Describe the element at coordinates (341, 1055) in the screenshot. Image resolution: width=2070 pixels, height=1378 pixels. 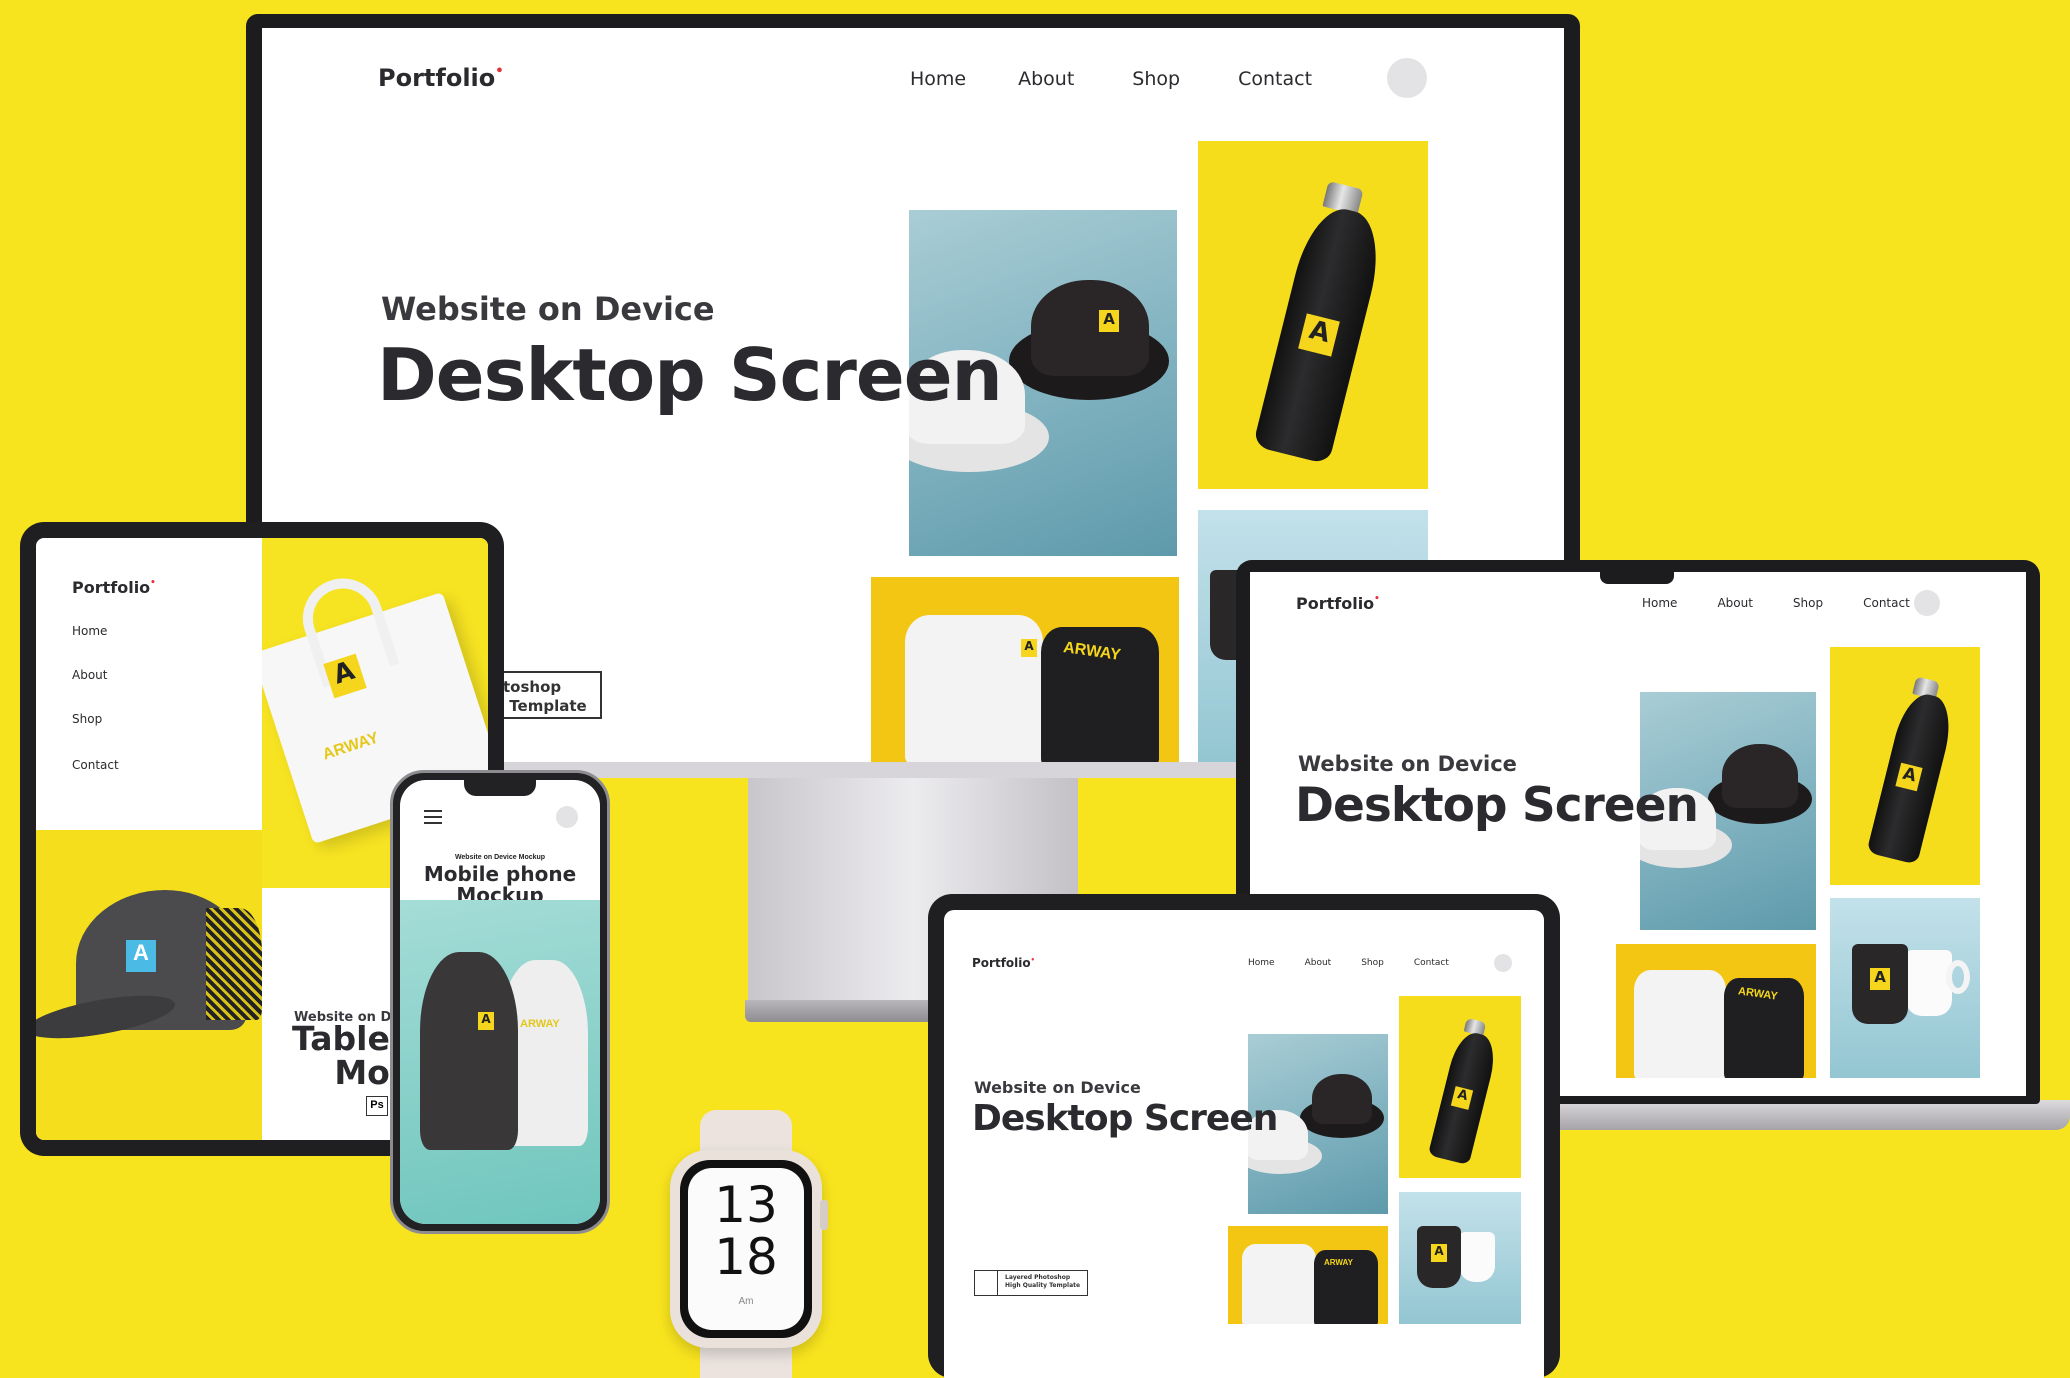
I see `hero-title: Table Mo` at that location.